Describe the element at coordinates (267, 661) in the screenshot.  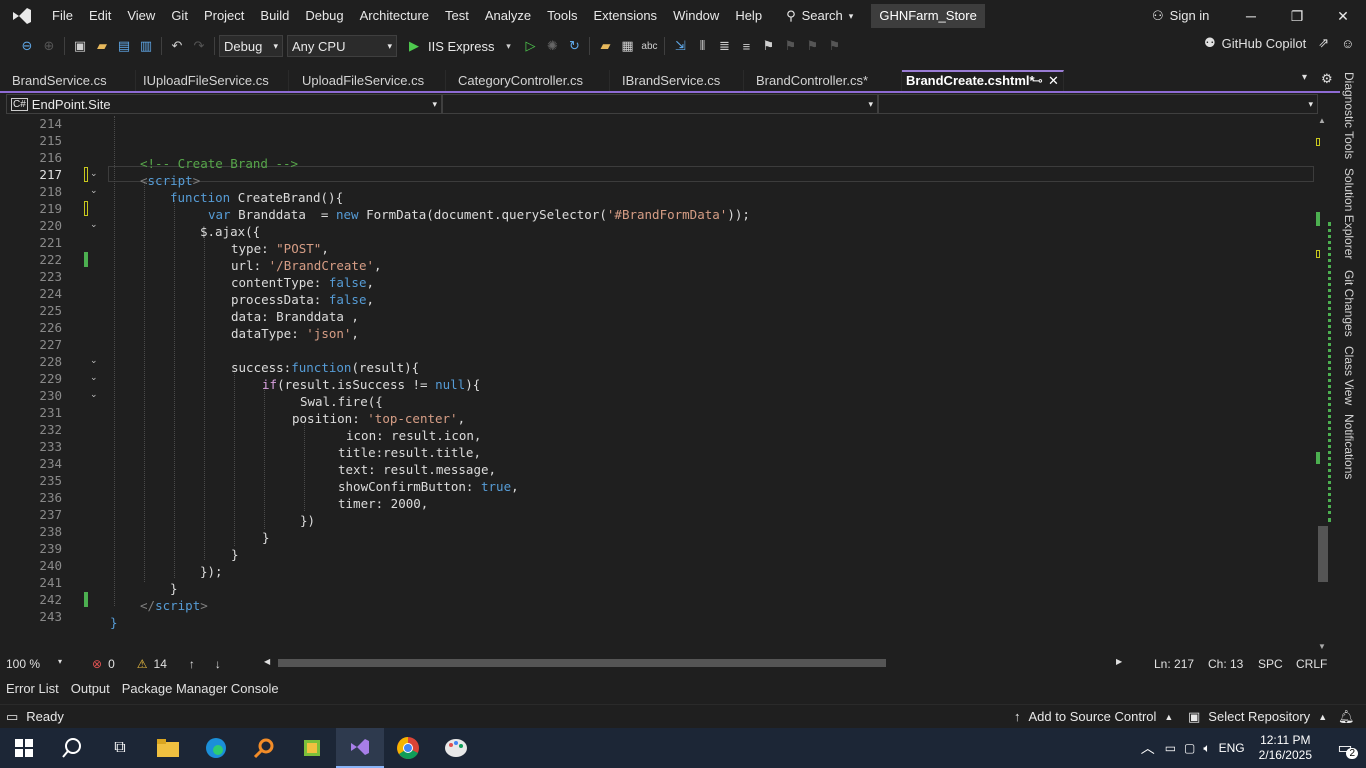
I see `scroll-left-icon: ◀` at that location.